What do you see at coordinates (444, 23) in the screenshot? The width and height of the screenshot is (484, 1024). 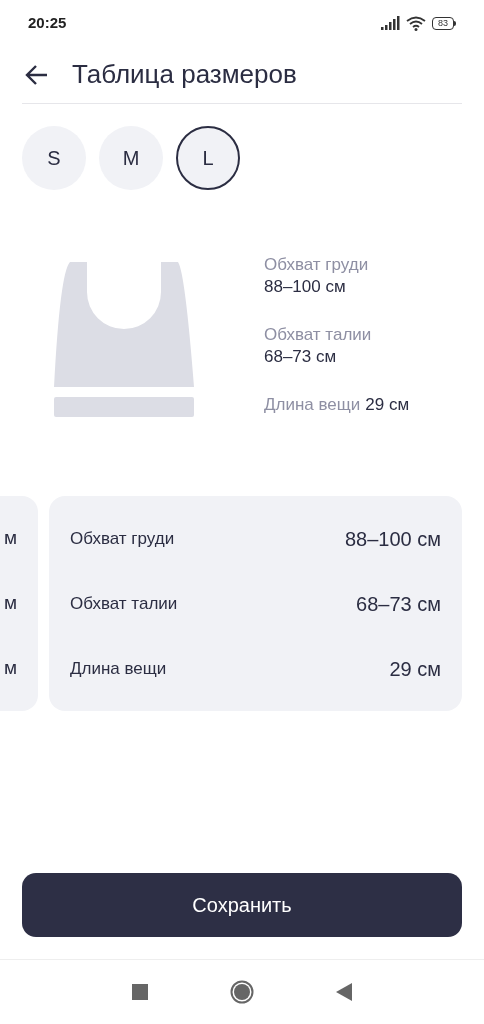 I see `battery-icon: 83` at bounding box center [444, 23].